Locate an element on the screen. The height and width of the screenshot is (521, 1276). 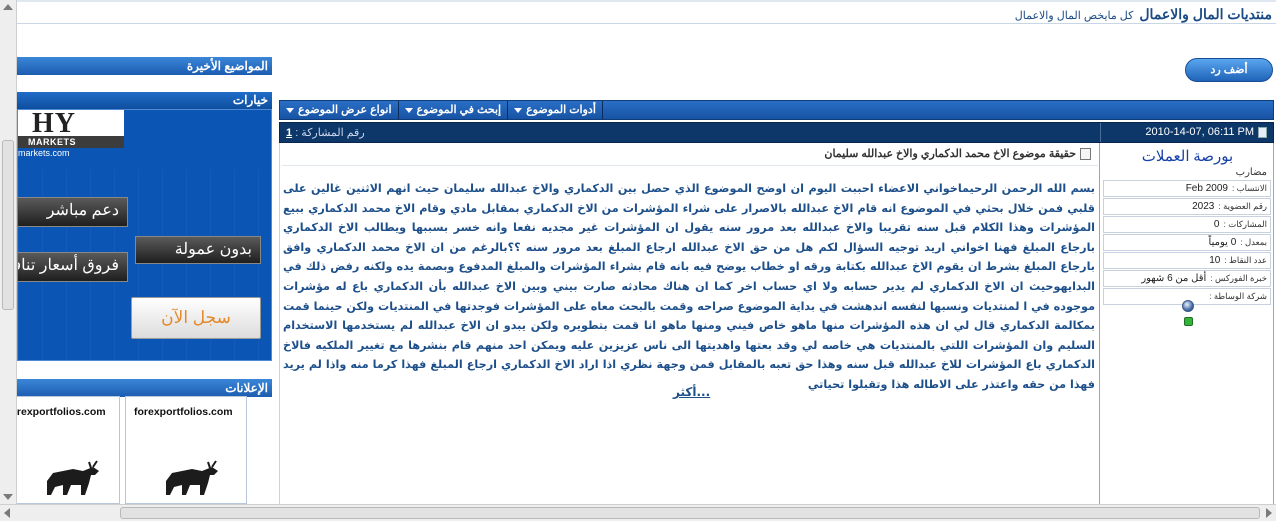
thread-tools-label: أدوات الموضوع is located at coordinates (561, 110).